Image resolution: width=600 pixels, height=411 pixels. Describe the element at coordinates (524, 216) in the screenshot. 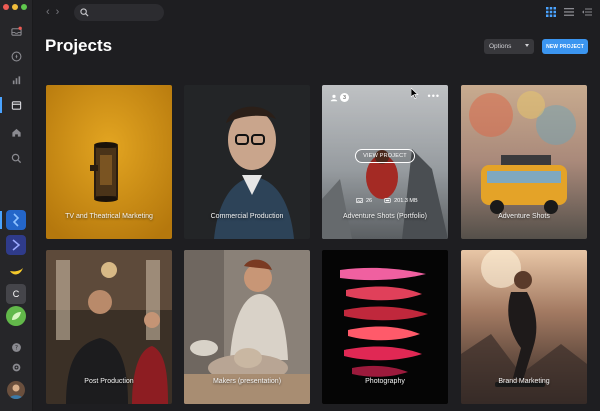

I see `project-title: Adventure Shots` at that location.